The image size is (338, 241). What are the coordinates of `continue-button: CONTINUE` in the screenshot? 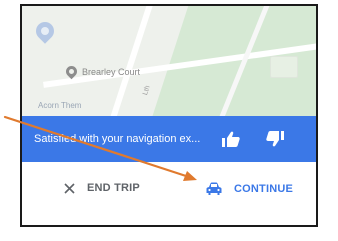 It's located at (249, 189).